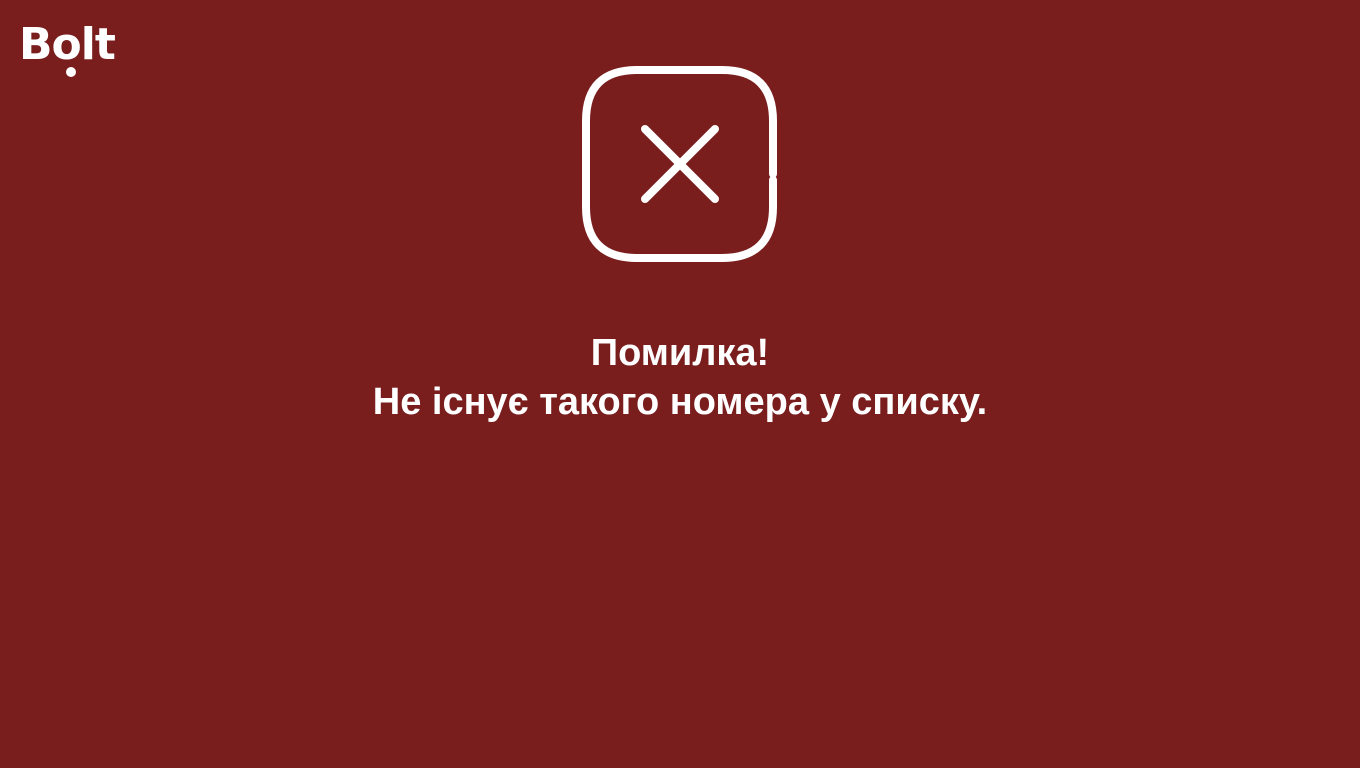  Describe the element at coordinates (67, 44) in the screenshot. I see `bolt-logo-text: Bolt` at that location.